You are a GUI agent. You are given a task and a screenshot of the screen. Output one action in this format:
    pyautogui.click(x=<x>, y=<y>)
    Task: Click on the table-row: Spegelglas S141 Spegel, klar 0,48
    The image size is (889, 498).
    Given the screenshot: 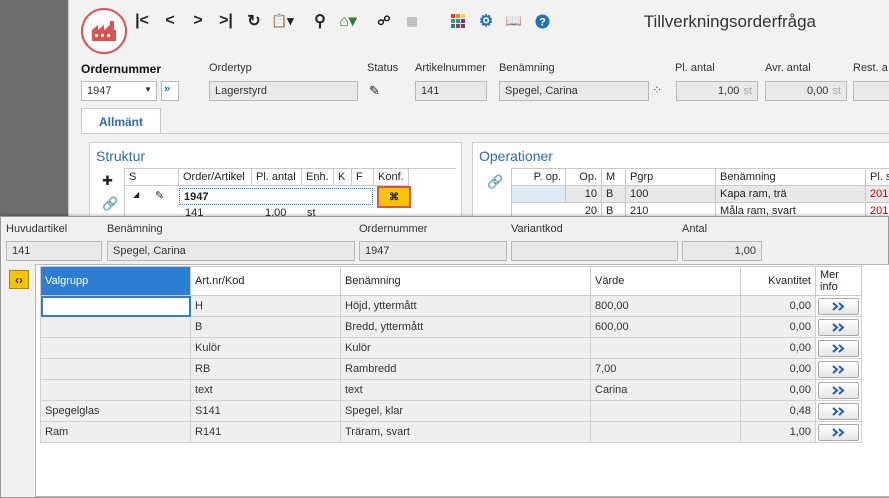 What is the action you would take?
    pyautogui.click(x=451, y=411)
    